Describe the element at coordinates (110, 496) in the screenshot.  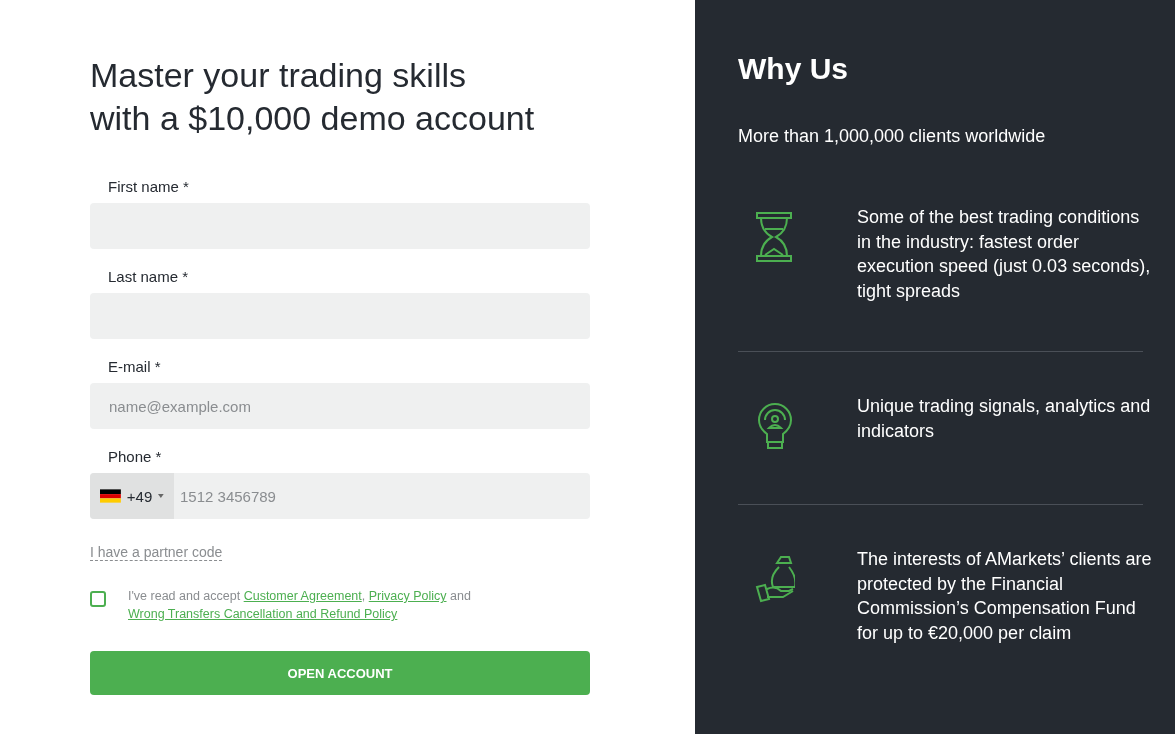
I see `flag-icon` at that location.